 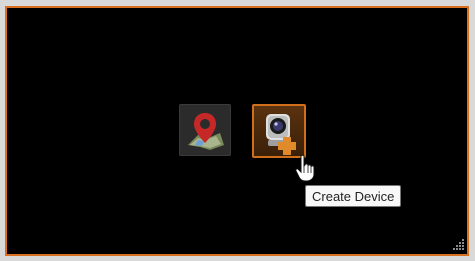 I want to click on map-pin-icon, so click(x=206, y=131).